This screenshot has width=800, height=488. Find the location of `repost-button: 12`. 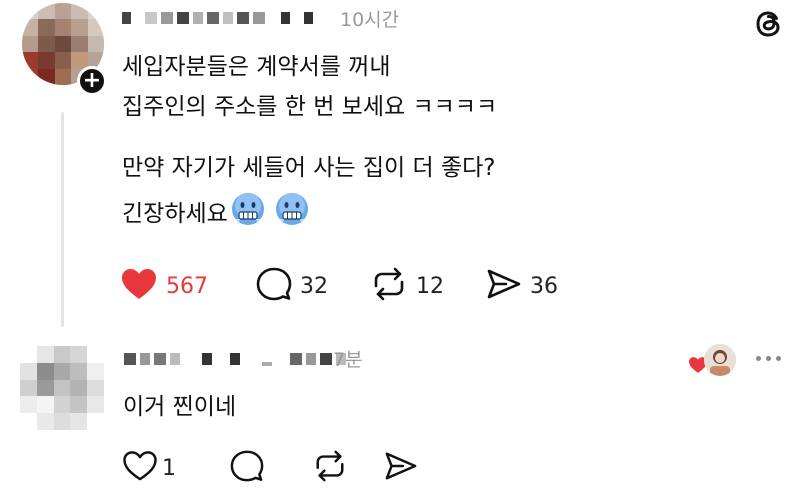

repost-button: 12 is located at coordinates (407, 286).